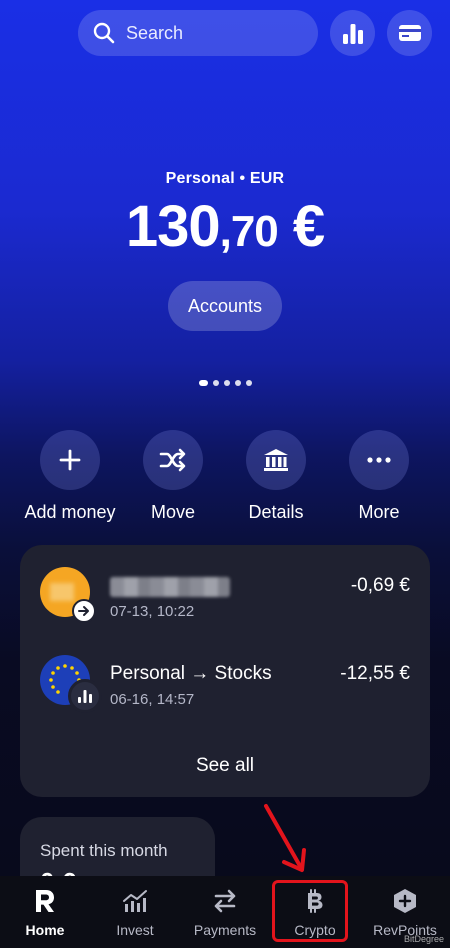  What do you see at coordinates (380, 585) in the screenshot?
I see `transaction-amount: -0,69 €` at bounding box center [380, 585].